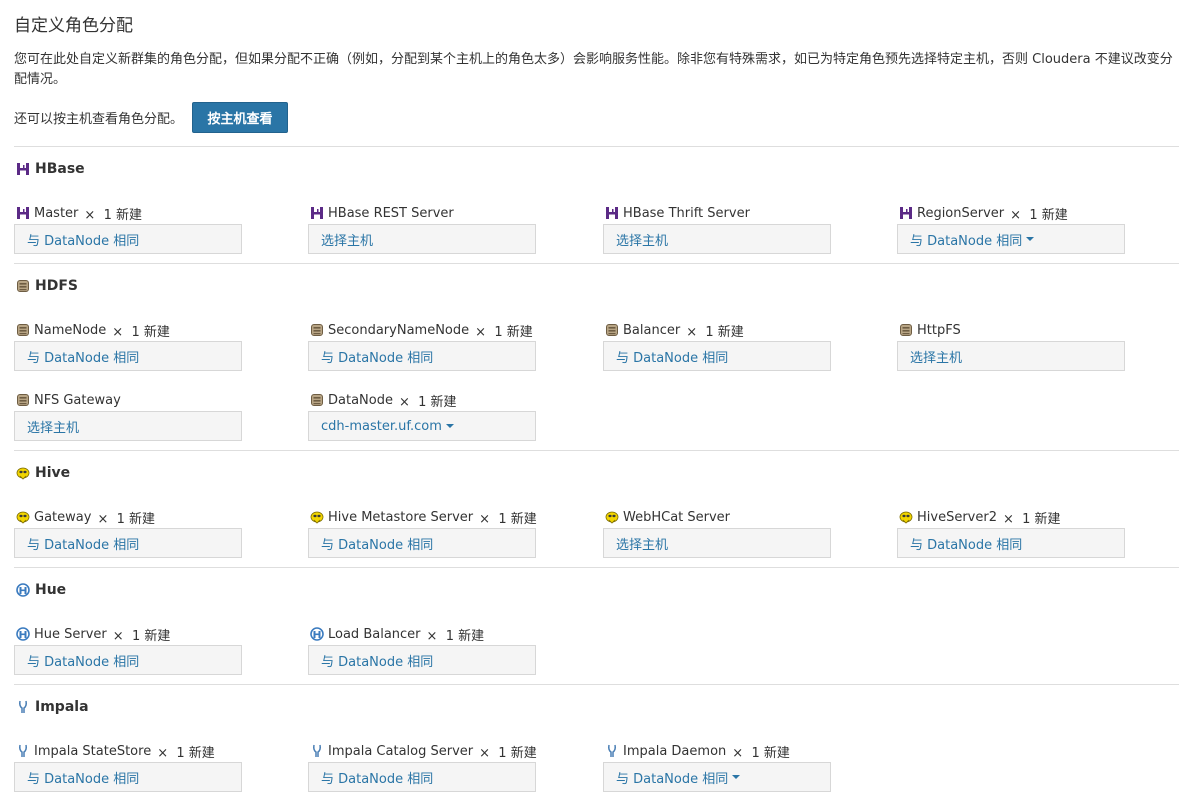  What do you see at coordinates (383, 401) in the screenshot?
I see `role-label: DataNode × 1 新建` at bounding box center [383, 401].